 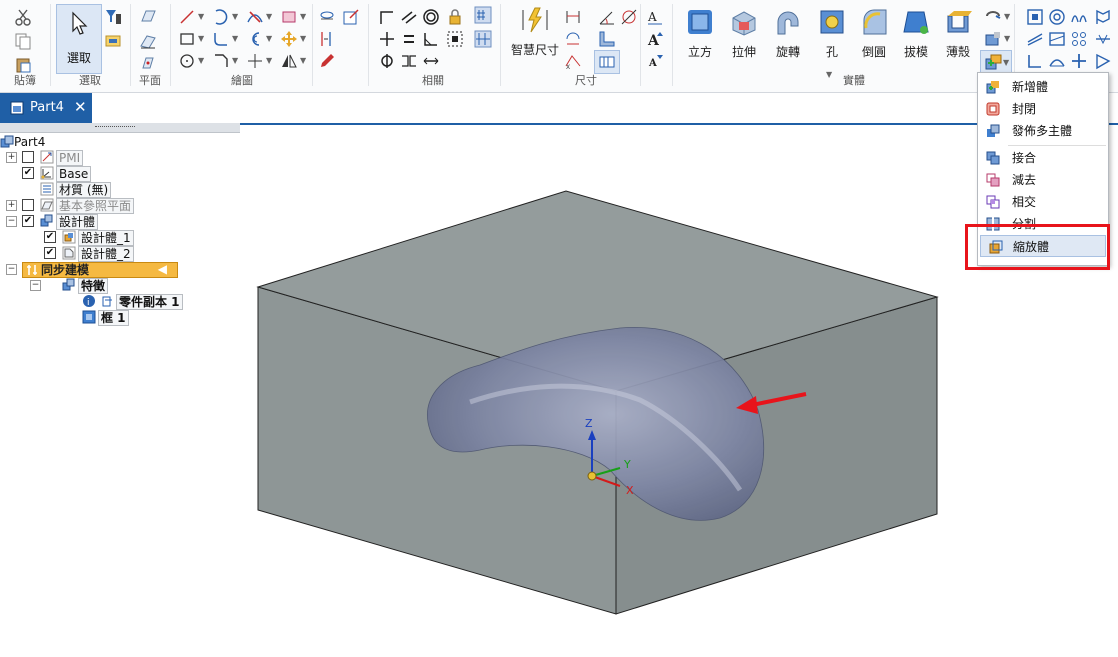 What do you see at coordinates (221, 39) in the screenshot?
I see `fillet-icon` at bounding box center [221, 39].